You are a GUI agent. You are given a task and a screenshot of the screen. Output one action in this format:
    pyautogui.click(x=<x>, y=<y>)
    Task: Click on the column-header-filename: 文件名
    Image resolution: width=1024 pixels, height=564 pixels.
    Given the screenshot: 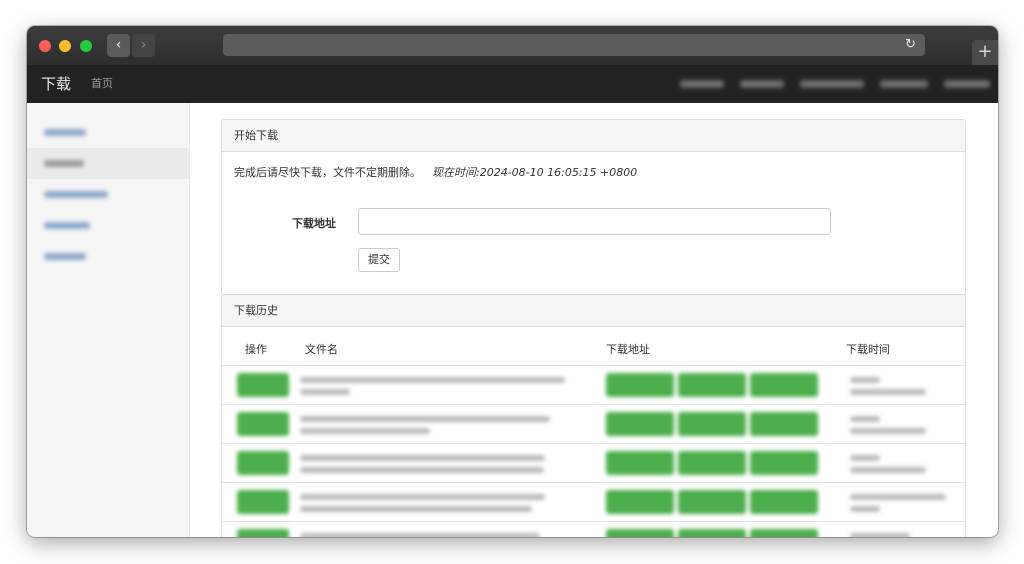 What is the action you would take?
    pyautogui.click(x=321, y=349)
    